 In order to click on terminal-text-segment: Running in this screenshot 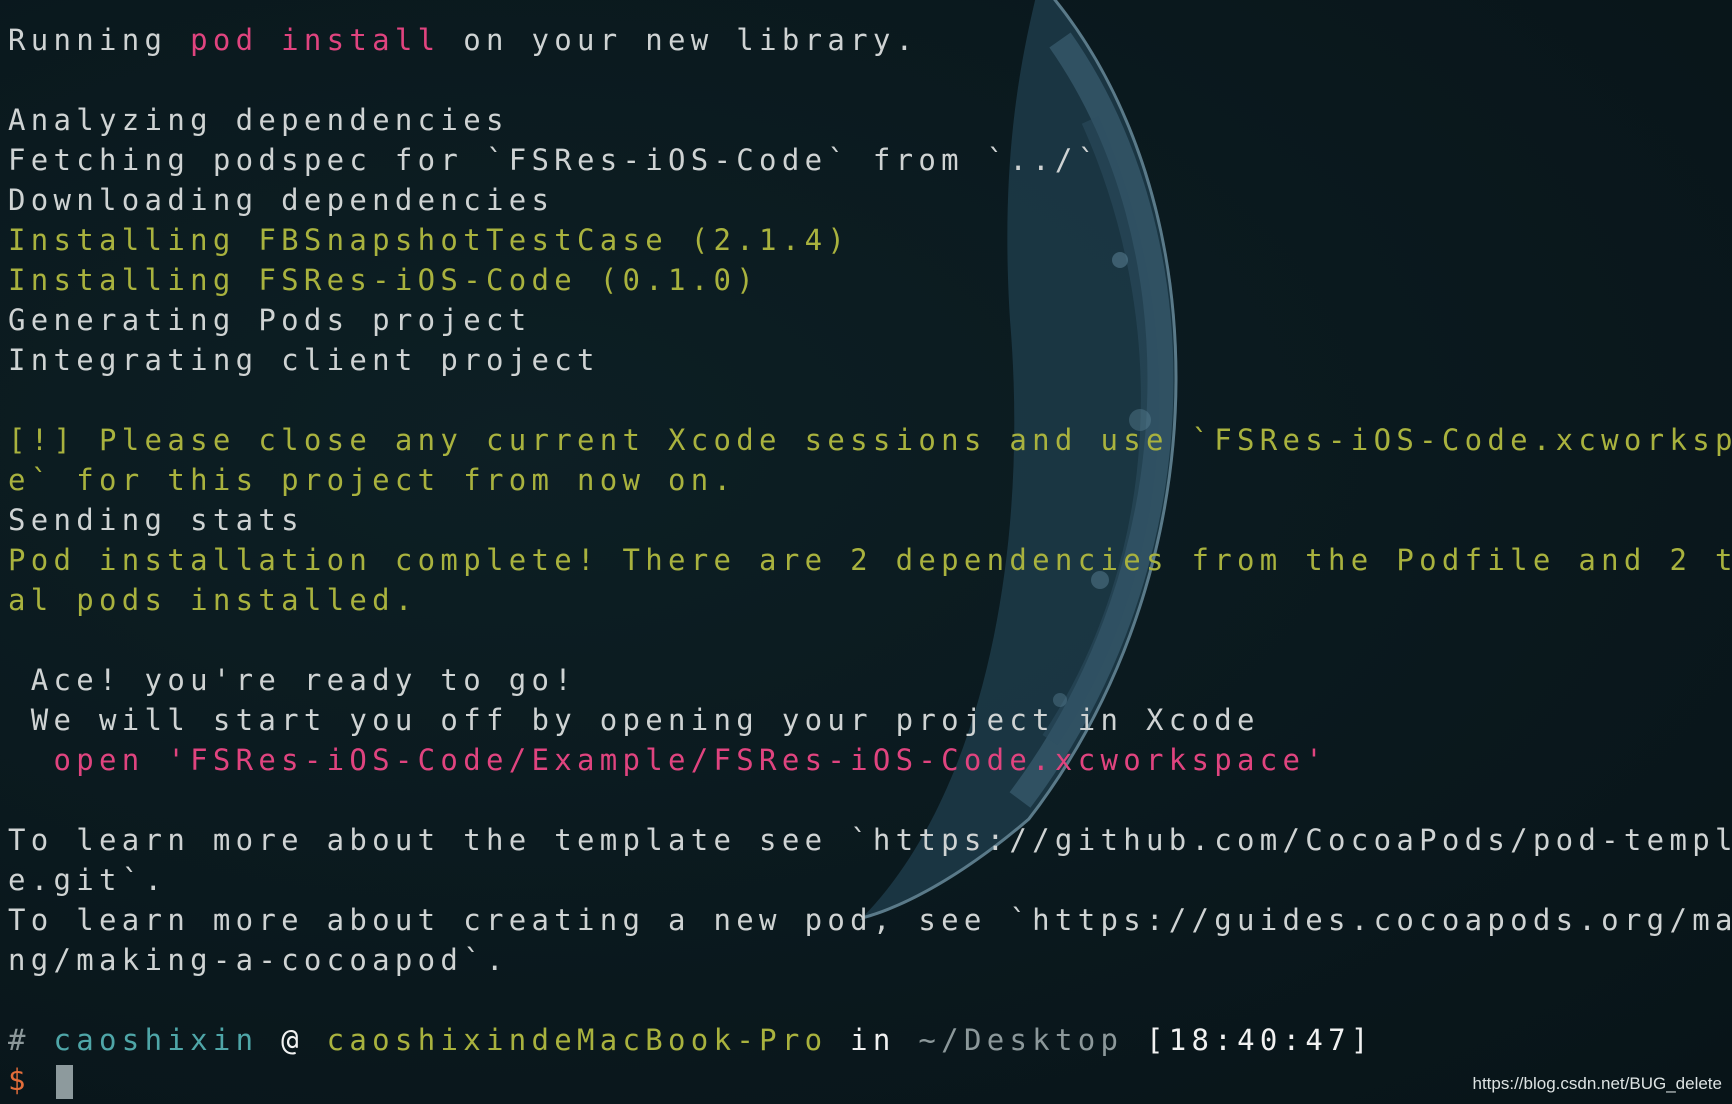, I will do `click(99, 40)`.